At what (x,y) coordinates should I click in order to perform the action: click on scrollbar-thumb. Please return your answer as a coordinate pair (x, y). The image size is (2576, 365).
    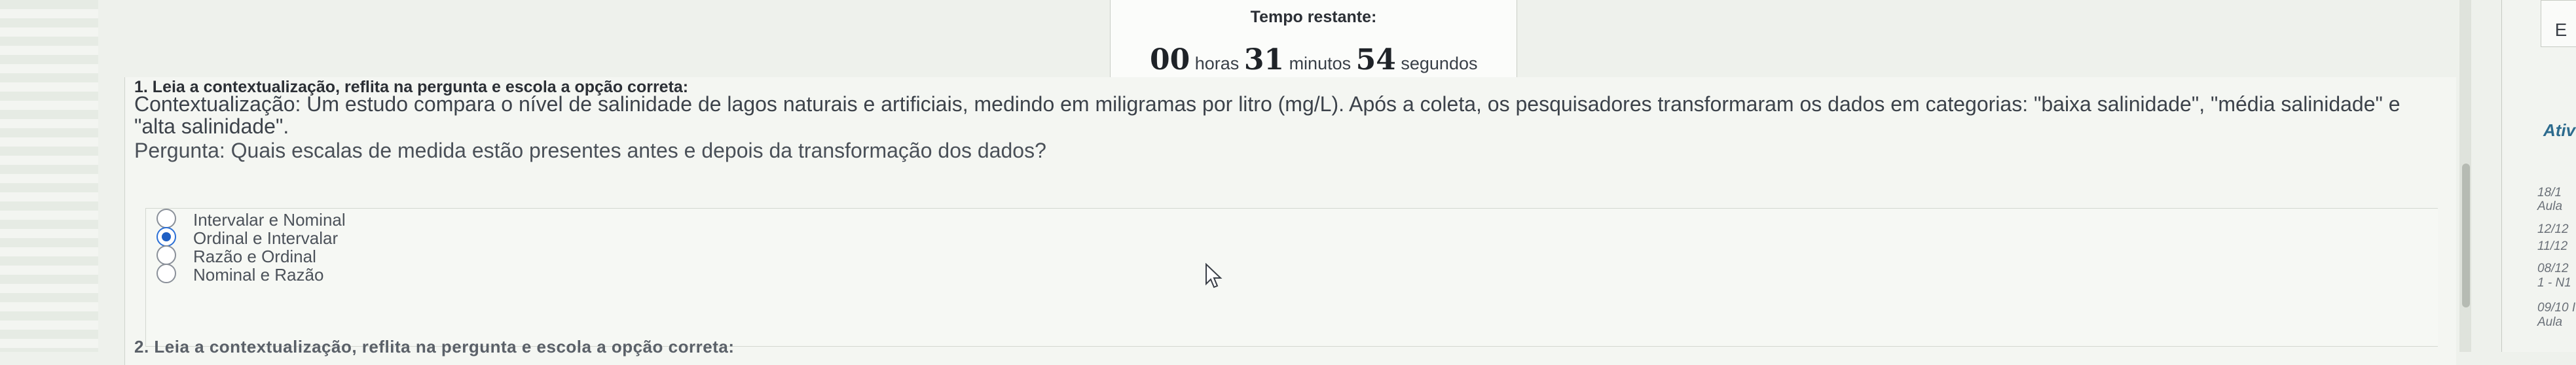
    Looking at the image, I should click on (2466, 235).